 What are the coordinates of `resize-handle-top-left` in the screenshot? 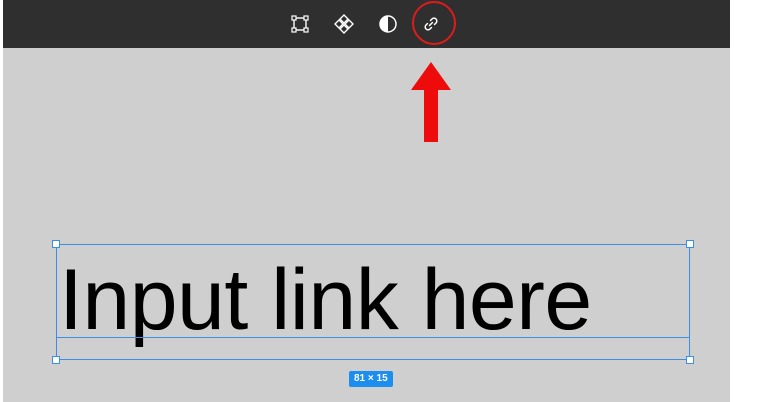 It's located at (56, 244).